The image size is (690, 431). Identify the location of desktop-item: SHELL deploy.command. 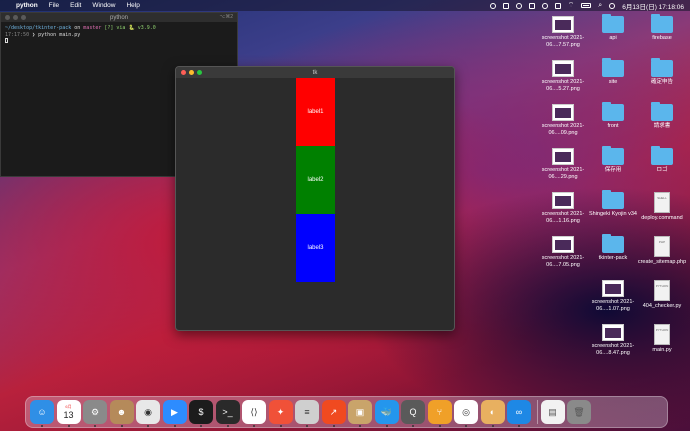
(662, 207).